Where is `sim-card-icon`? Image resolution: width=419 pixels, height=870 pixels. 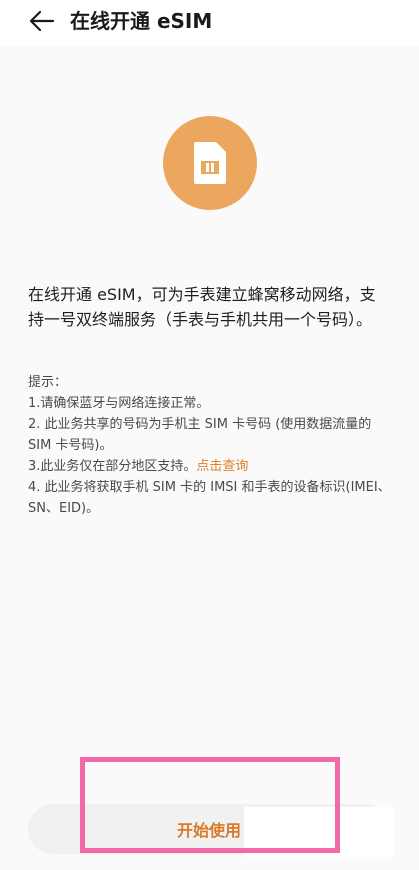 sim-card-icon is located at coordinates (210, 163).